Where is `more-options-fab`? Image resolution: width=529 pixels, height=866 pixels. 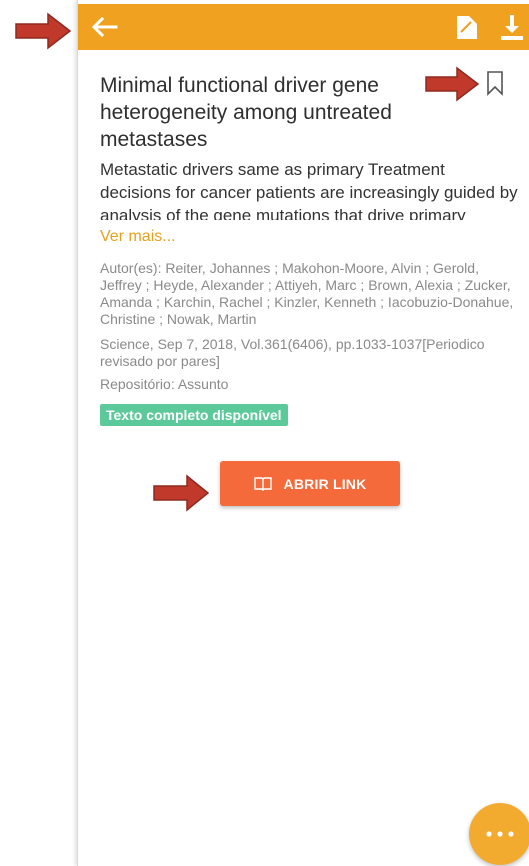 more-options-fab is located at coordinates (499, 834).